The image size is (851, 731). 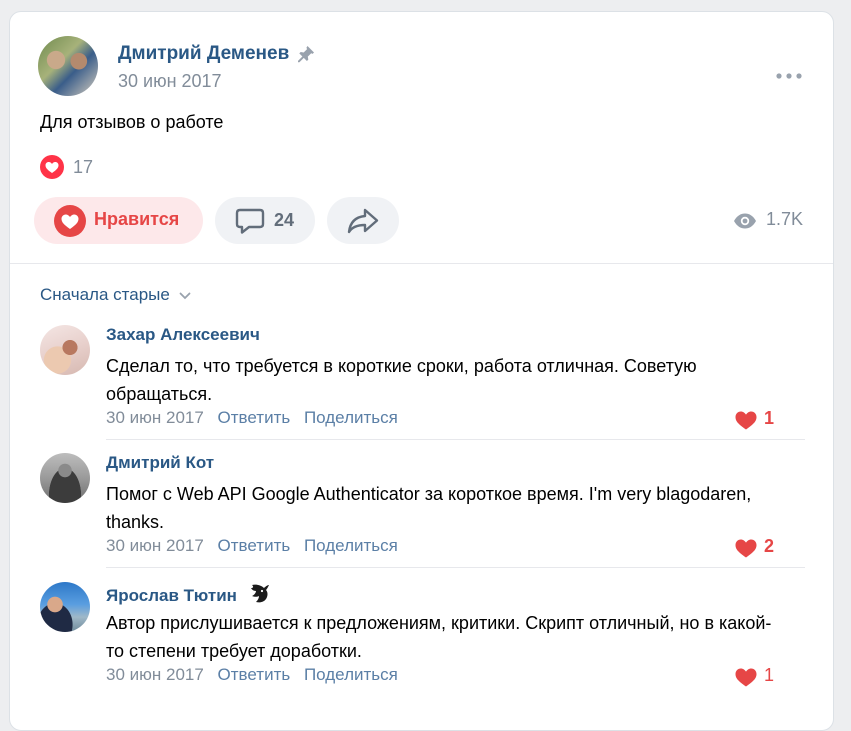 What do you see at coordinates (745, 221) in the screenshot?
I see `eye-icon` at bounding box center [745, 221].